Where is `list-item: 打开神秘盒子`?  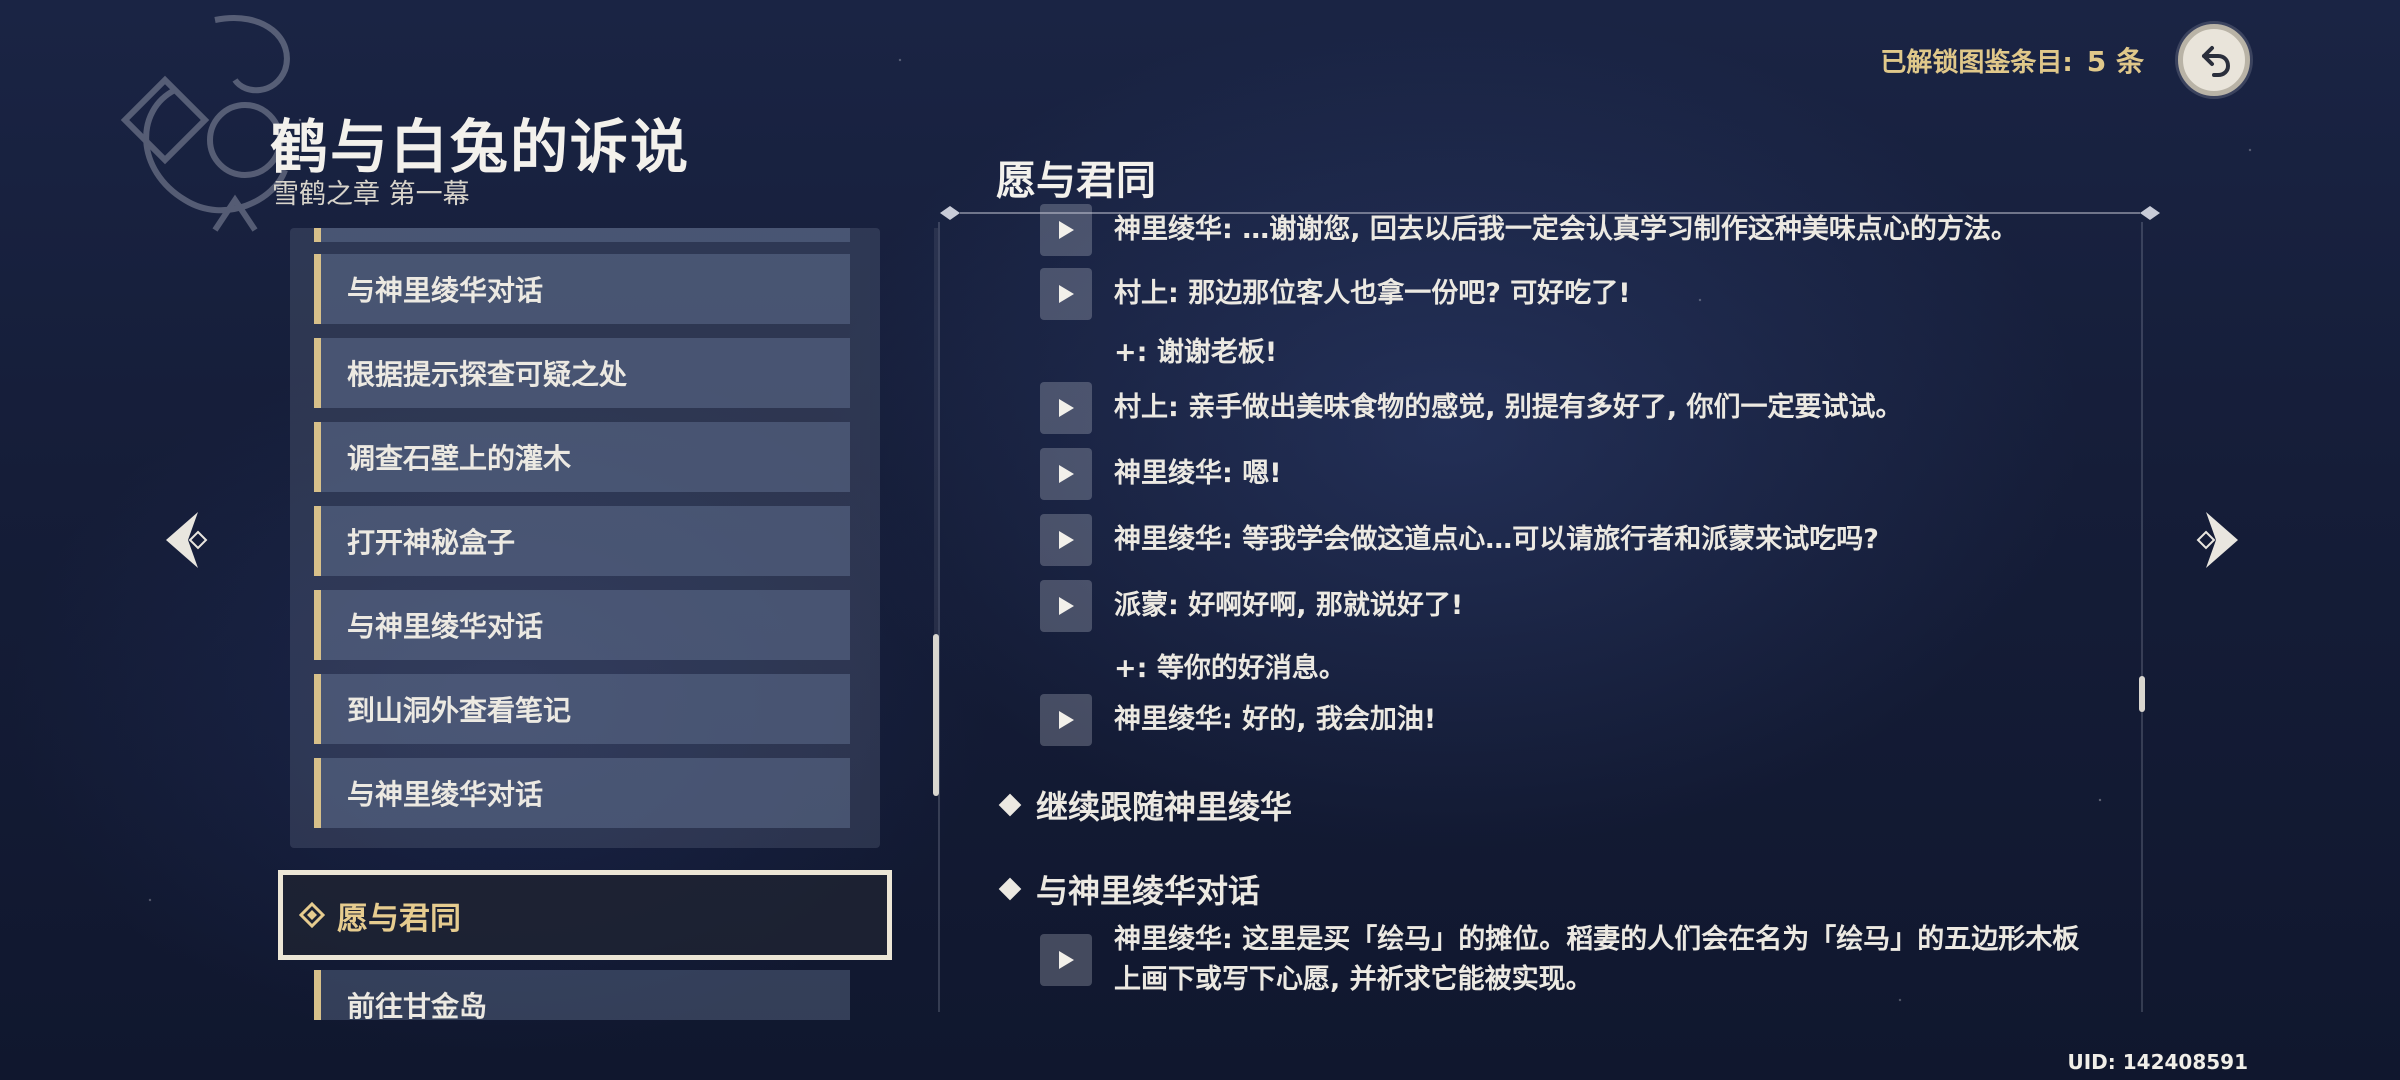 list-item: 打开神秘盒子 is located at coordinates (582, 541).